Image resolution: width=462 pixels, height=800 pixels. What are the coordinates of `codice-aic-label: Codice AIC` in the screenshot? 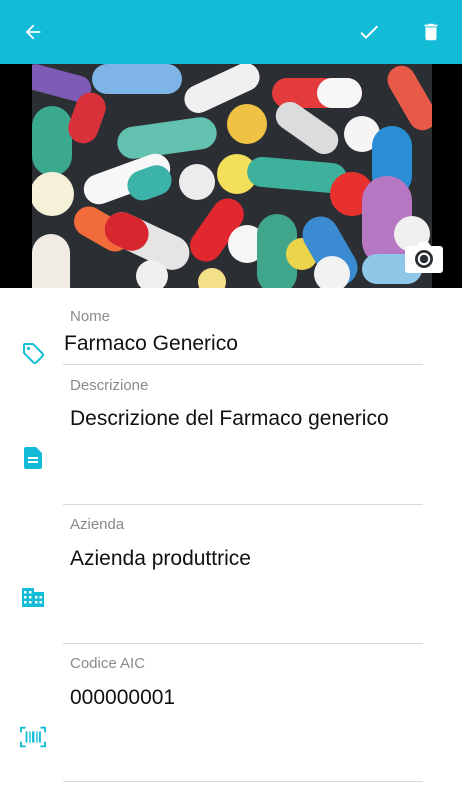 It's located at (108, 663).